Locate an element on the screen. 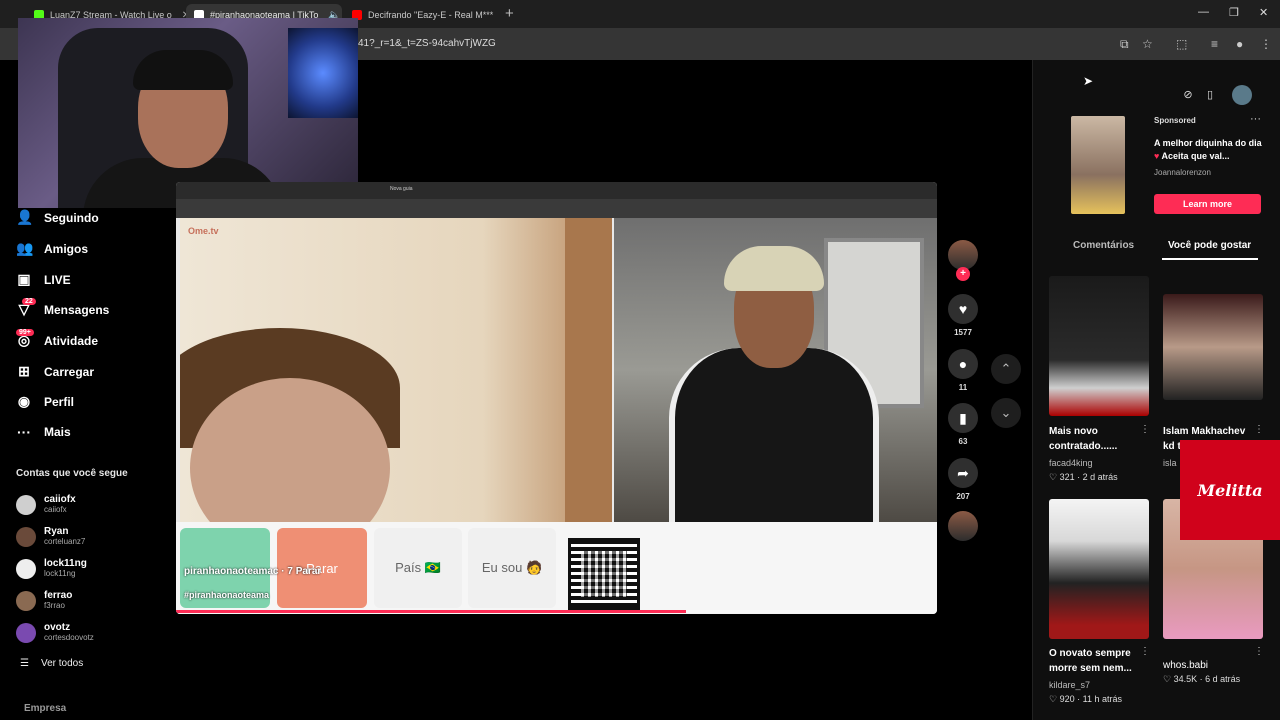 The image size is (1280, 720). account-item: ovotz cortesdoovotz is located at coordinates (55, 632).